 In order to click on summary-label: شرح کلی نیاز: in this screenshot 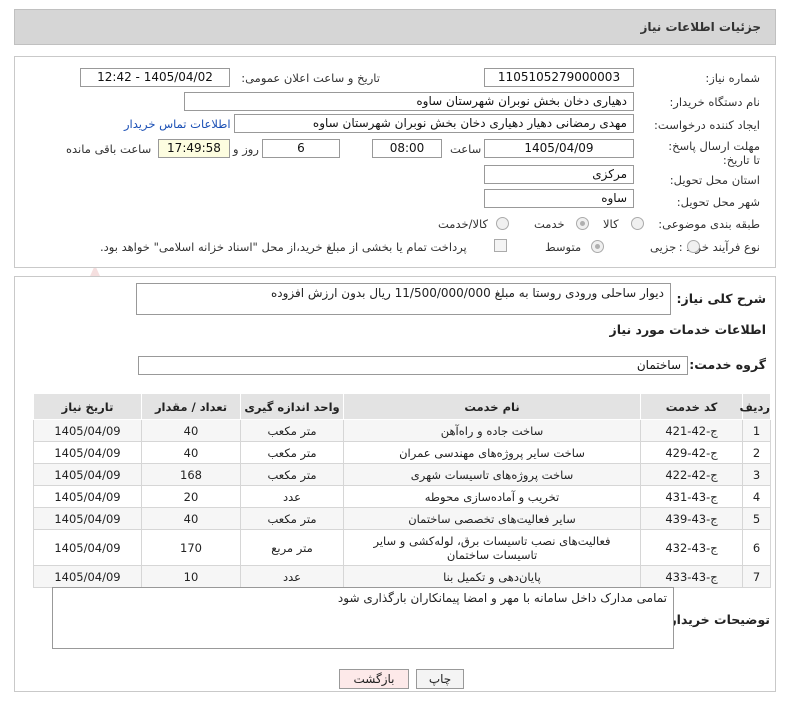, I will do `click(721, 298)`.